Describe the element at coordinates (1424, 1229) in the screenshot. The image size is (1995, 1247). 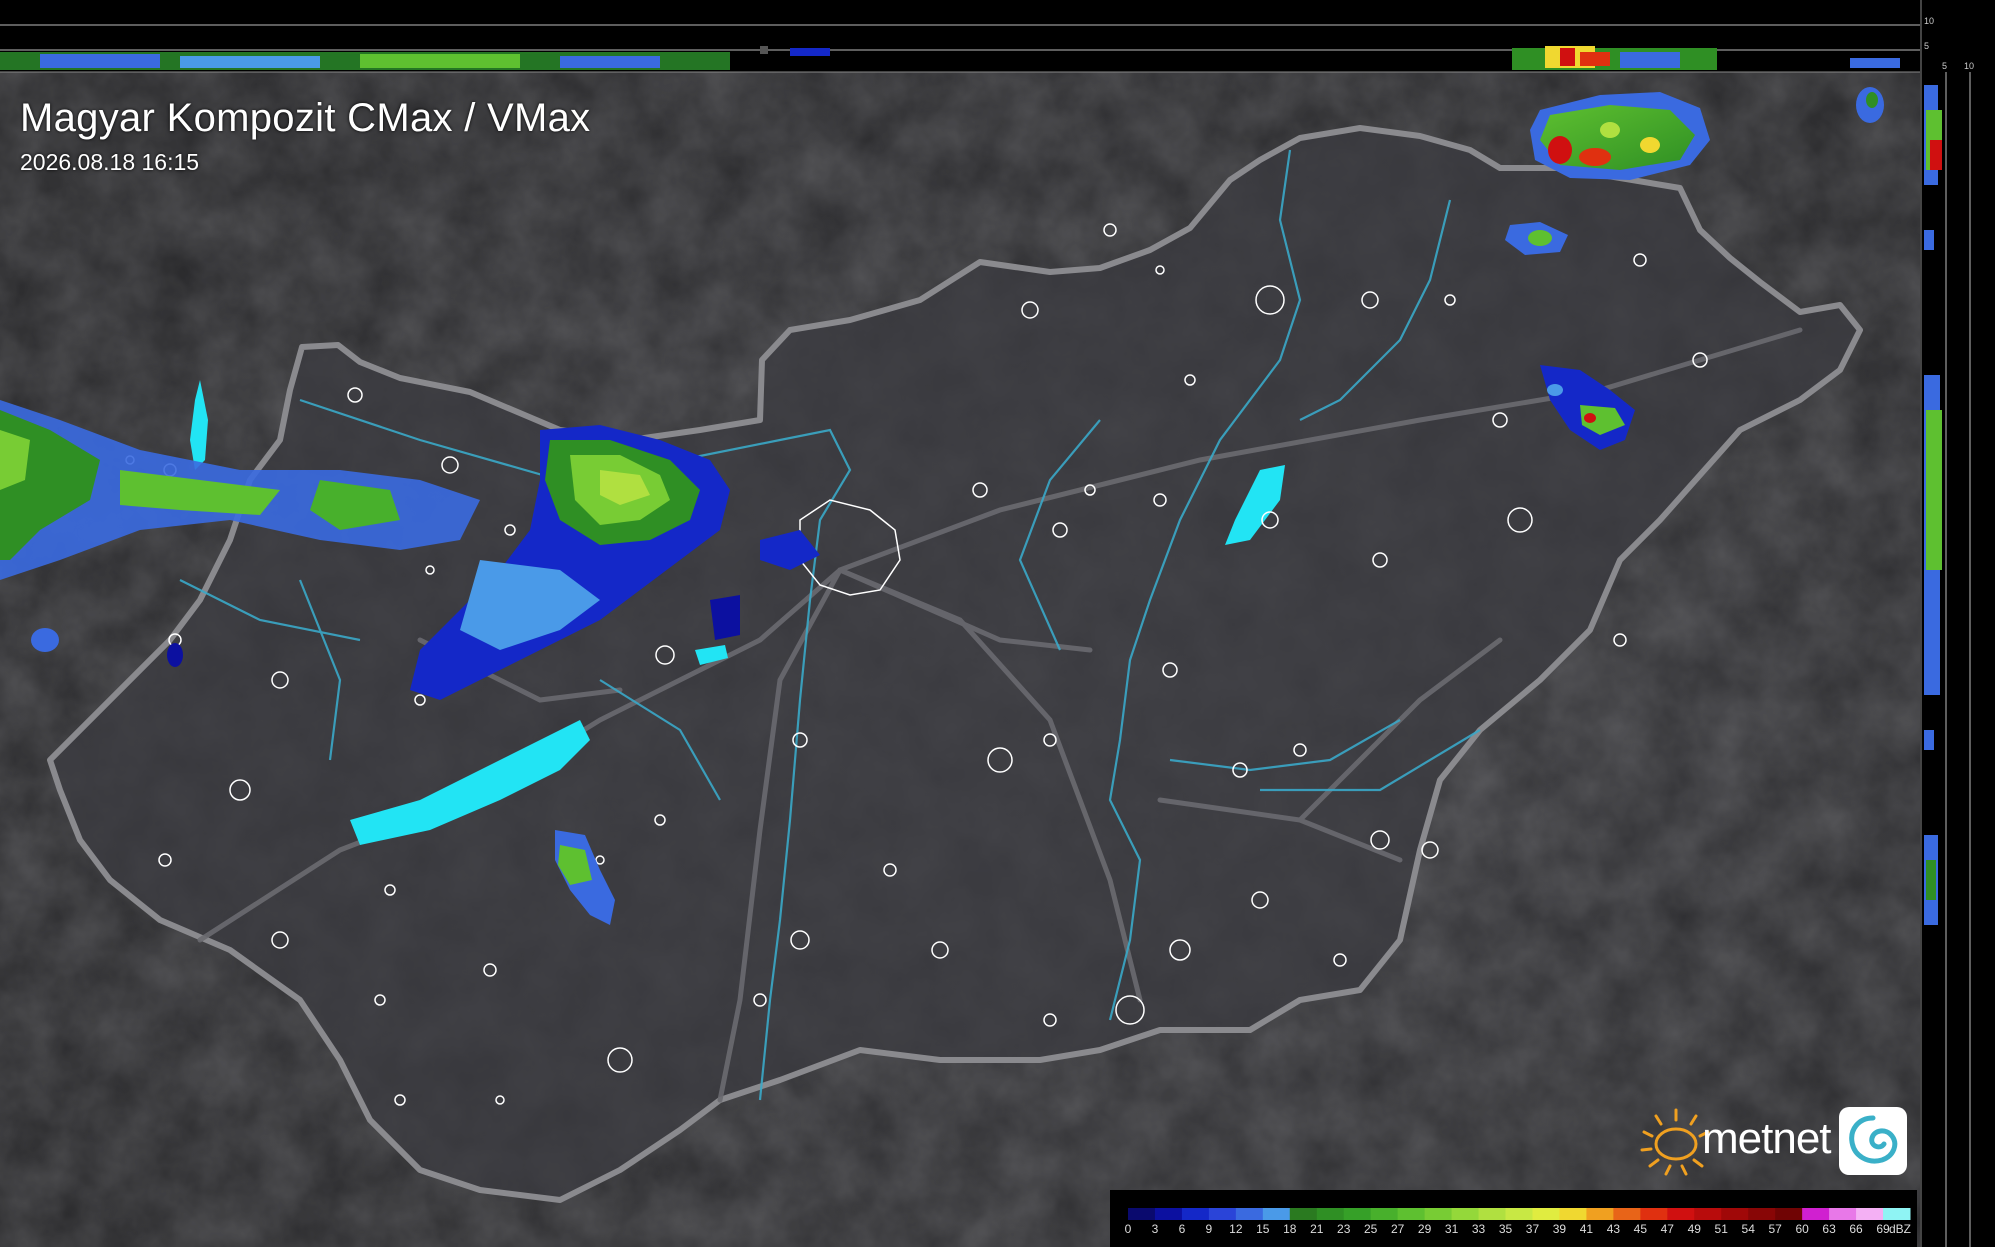
I see `legend-tick-label: 29` at that location.